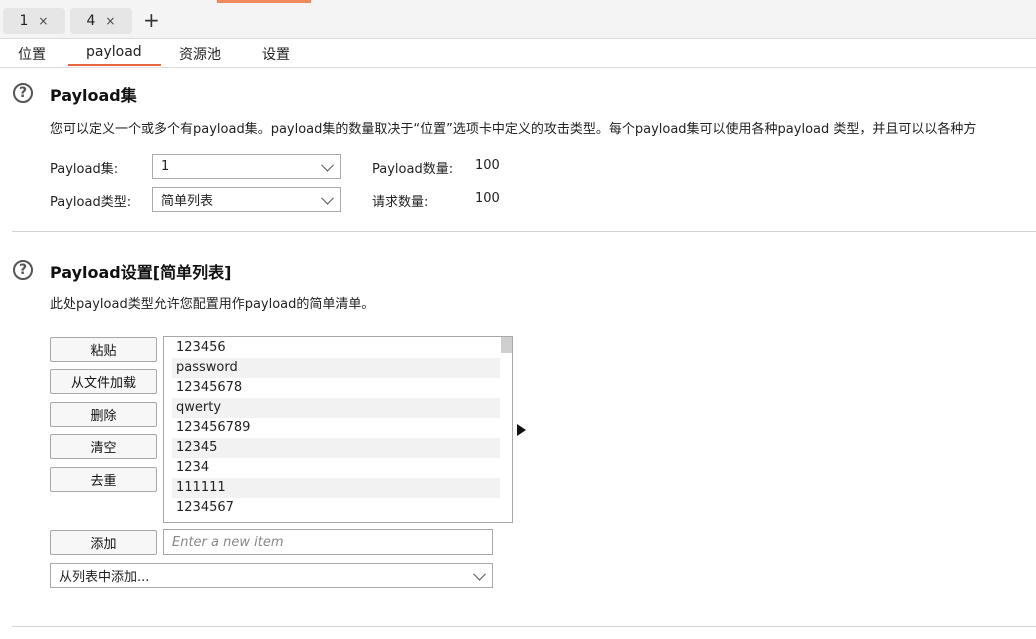  Describe the element at coordinates (32, 54) in the screenshot. I see `tab-positions: 位置` at that location.